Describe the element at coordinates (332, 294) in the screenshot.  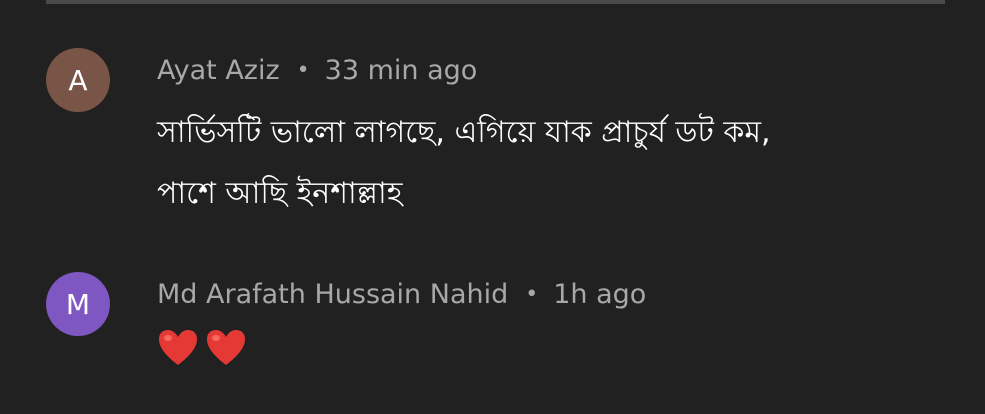
I see `author-name: Md Arafath Hussain Nahid` at that location.